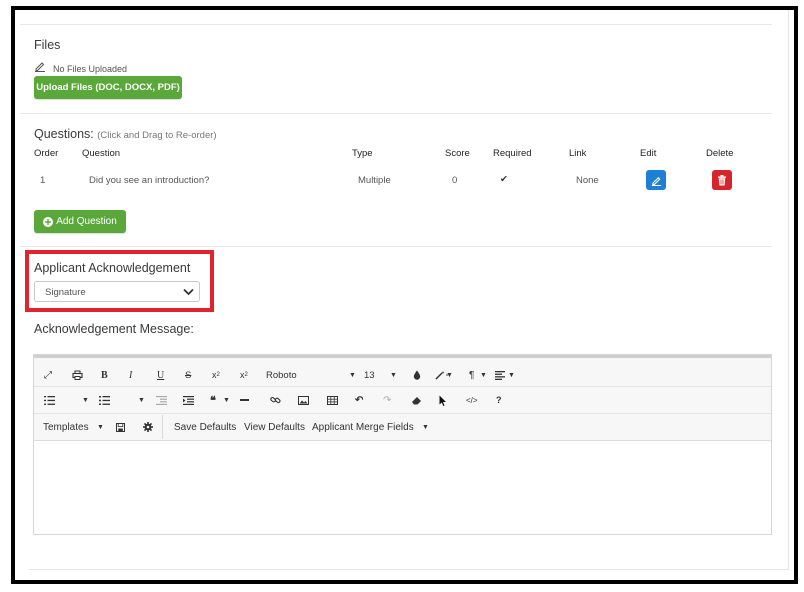 This screenshot has height=592, width=804. Describe the element at coordinates (369, 375) in the screenshot. I see `font-size-select: 13` at that location.